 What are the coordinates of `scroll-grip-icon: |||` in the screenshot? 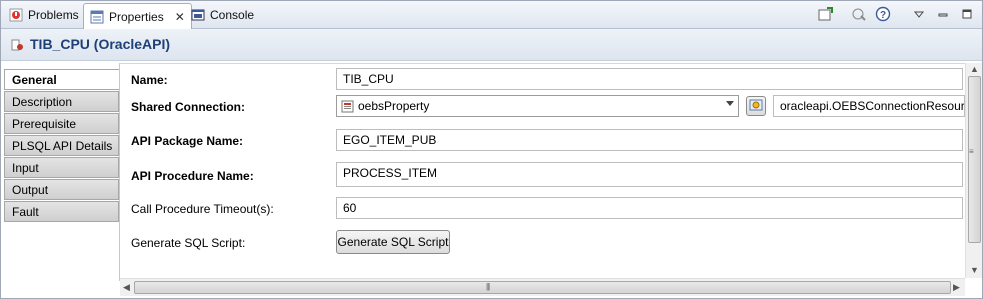 It's located at (488, 286).